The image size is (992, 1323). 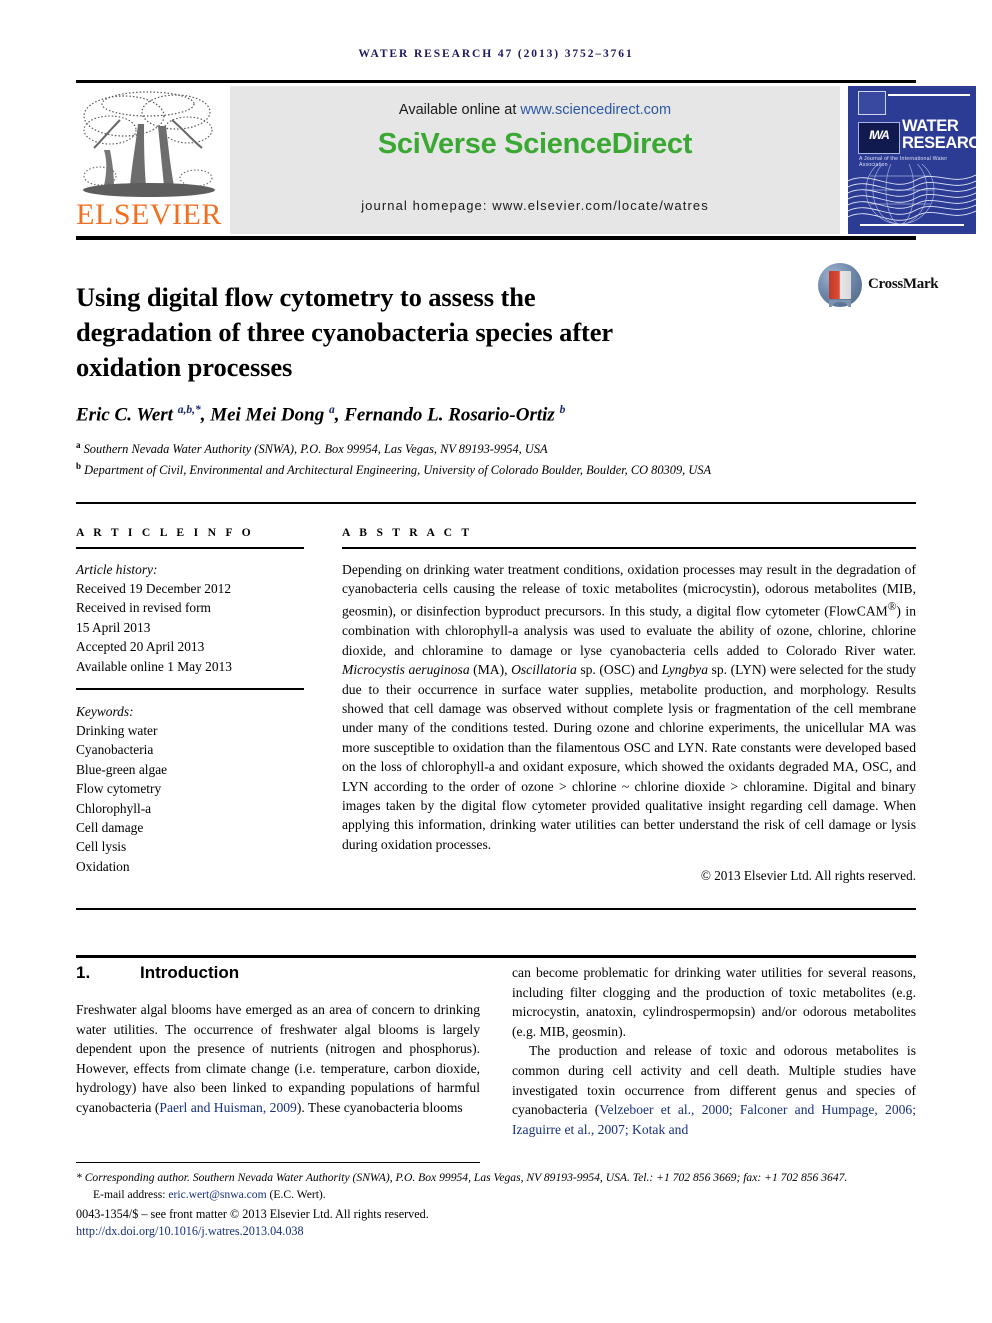 What do you see at coordinates (496, 956) in the screenshot?
I see `body-top-rule` at bounding box center [496, 956].